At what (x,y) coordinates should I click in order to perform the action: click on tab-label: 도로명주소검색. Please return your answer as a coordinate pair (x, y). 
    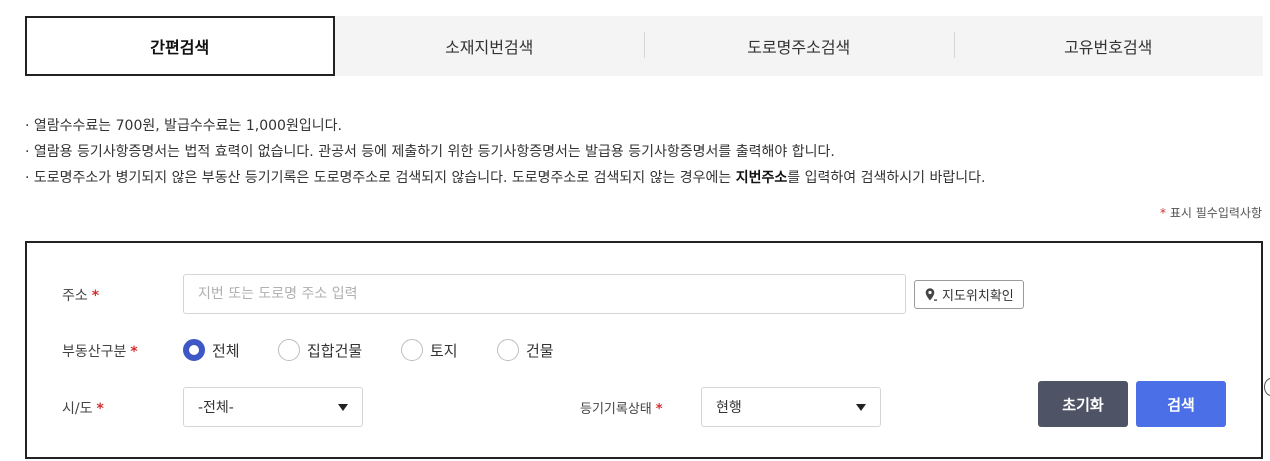
    Looking at the image, I should click on (799, 47).